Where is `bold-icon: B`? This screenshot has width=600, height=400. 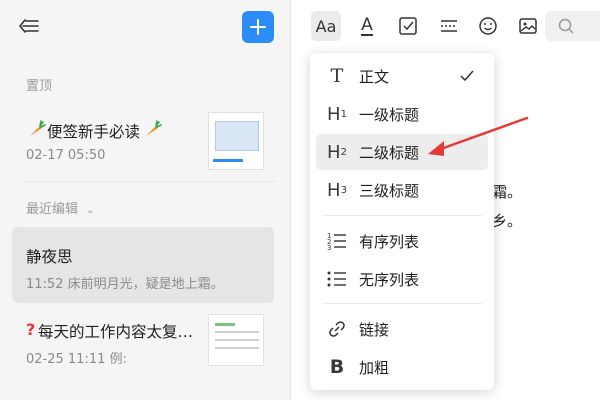 bold-icon: B is located at coordinates (337, 367).